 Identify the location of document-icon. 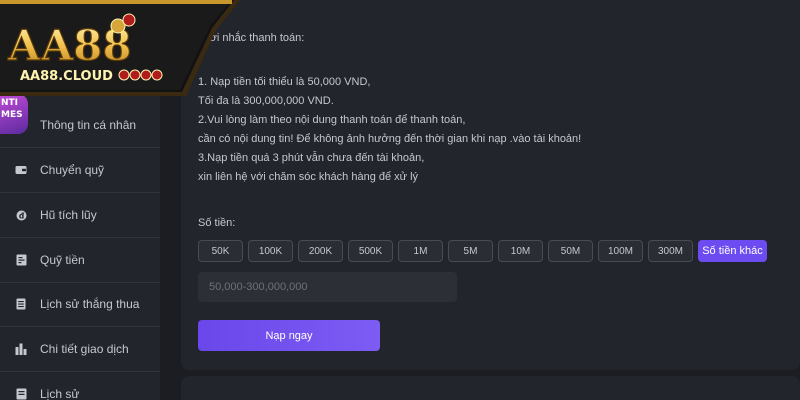
(21, 304).